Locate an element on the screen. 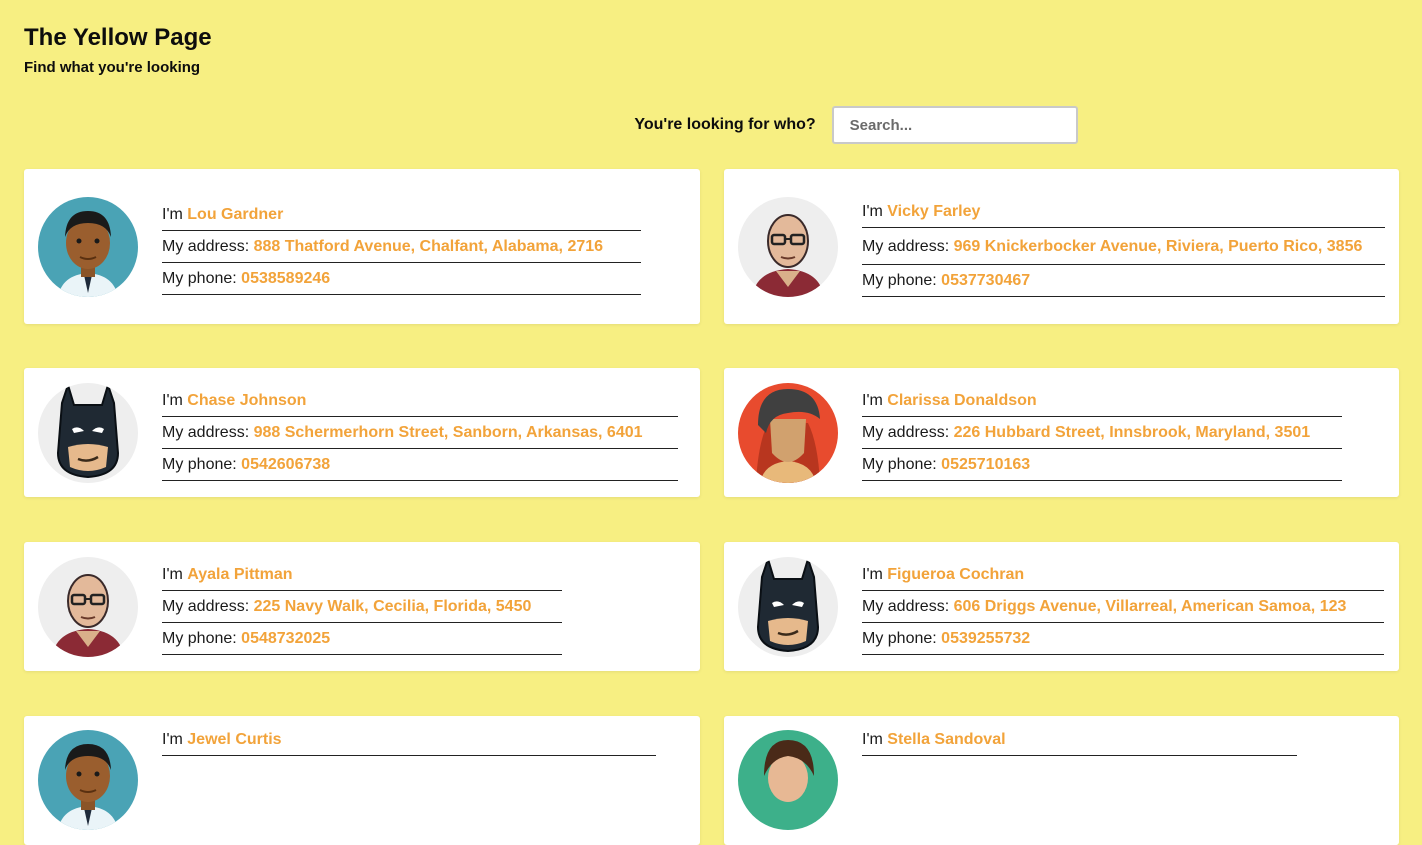  contact-name-line: I'm Stella Sandoval is located at coordinates (1079, 743).